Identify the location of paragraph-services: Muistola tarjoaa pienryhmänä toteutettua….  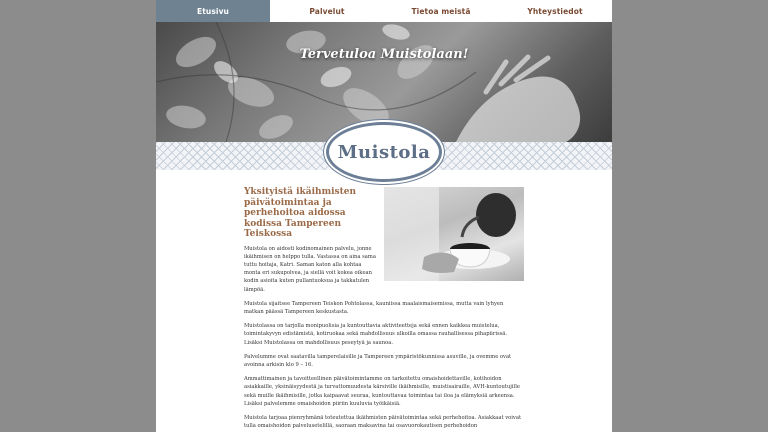
(383, 422).